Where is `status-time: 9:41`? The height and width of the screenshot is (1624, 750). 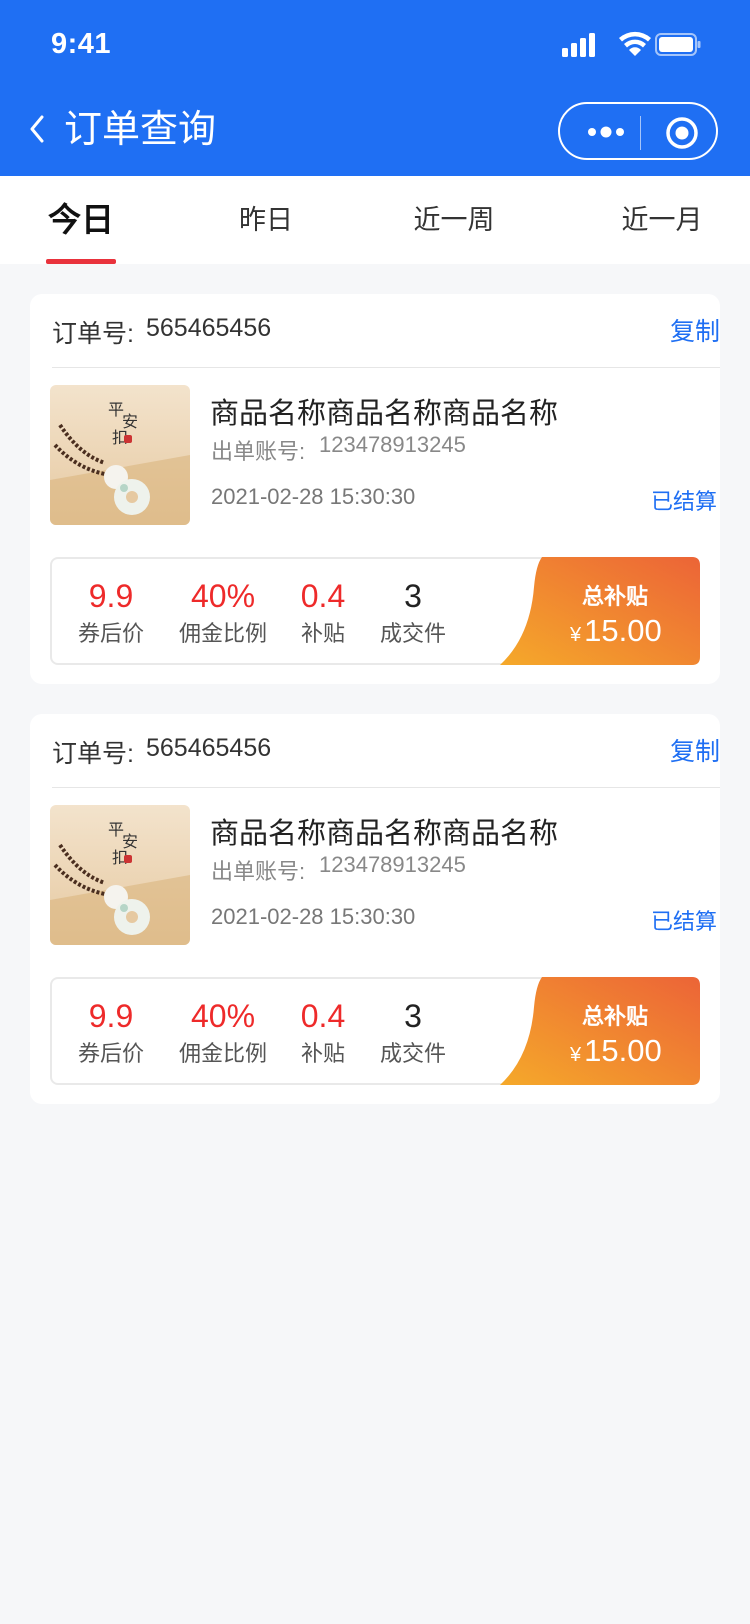 status-time: 9:41 is located at coordinates (81, 44).